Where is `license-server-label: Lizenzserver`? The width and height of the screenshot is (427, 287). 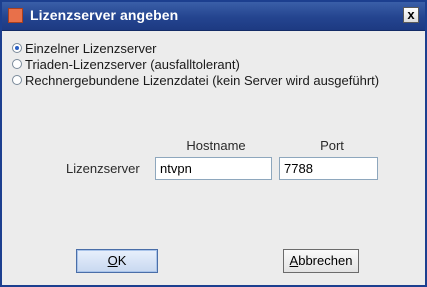
license-server-label: Lizenzserver is located at coordinates (103, 168).